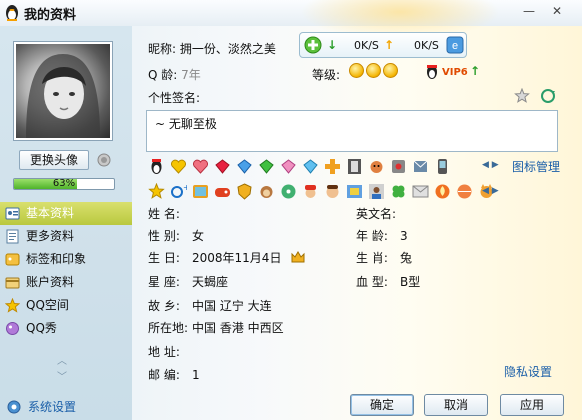 The height and width of the screenshot is (420, 582). What do you see at coordinates (536, 166) in the screenshot?
I see `icon-manager-link: 图标管理` at bounding box center [536, 166].